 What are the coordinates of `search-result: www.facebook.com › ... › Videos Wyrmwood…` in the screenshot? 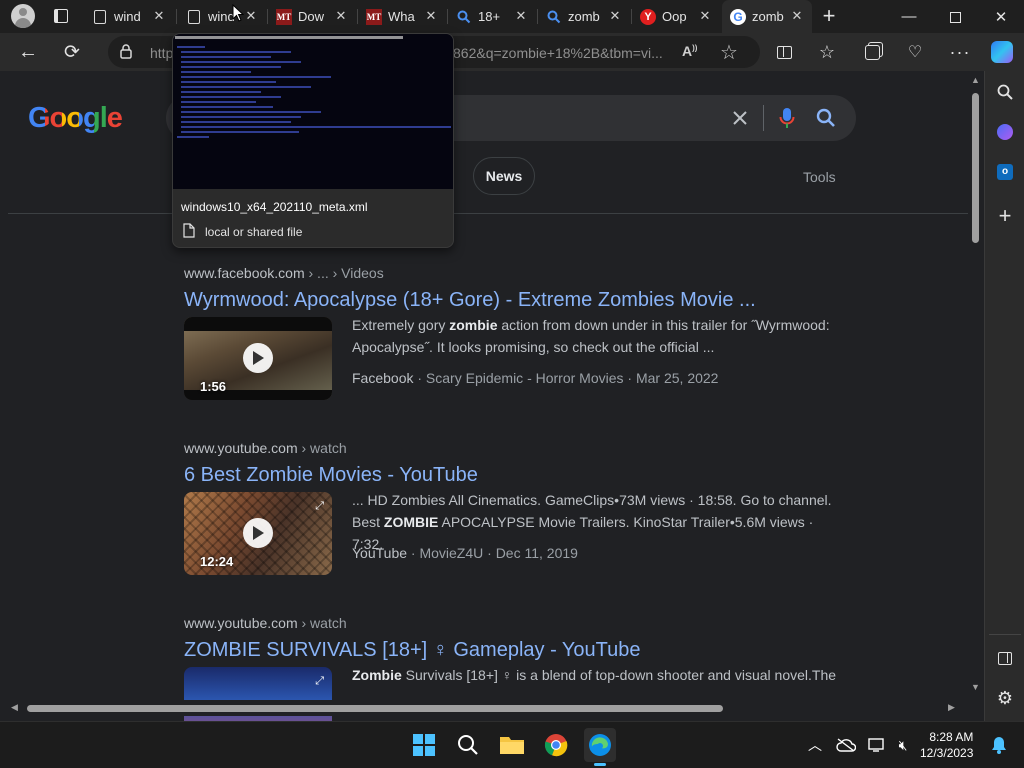 It's located at (524, 340).